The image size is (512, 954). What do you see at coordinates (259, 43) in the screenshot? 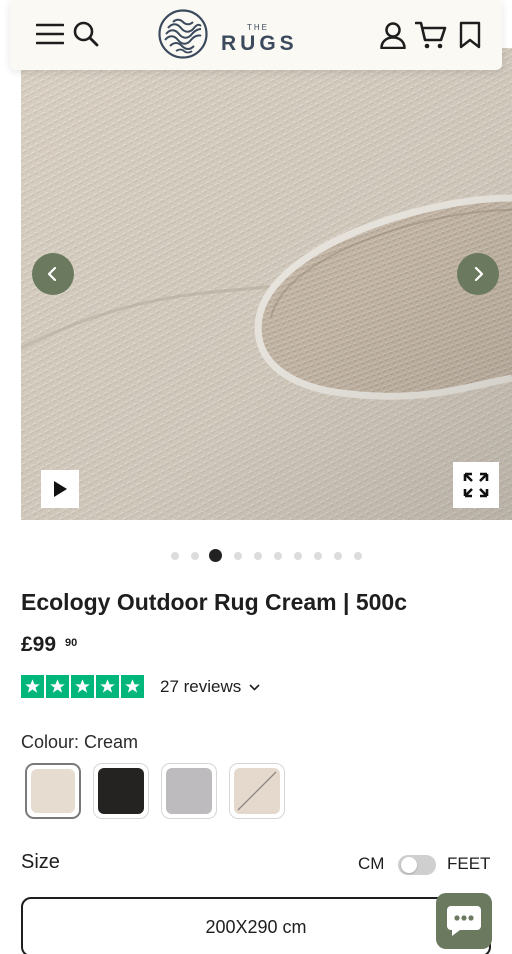
I see `logo-wordmark: RUGS` at bounding box center [259, 43].